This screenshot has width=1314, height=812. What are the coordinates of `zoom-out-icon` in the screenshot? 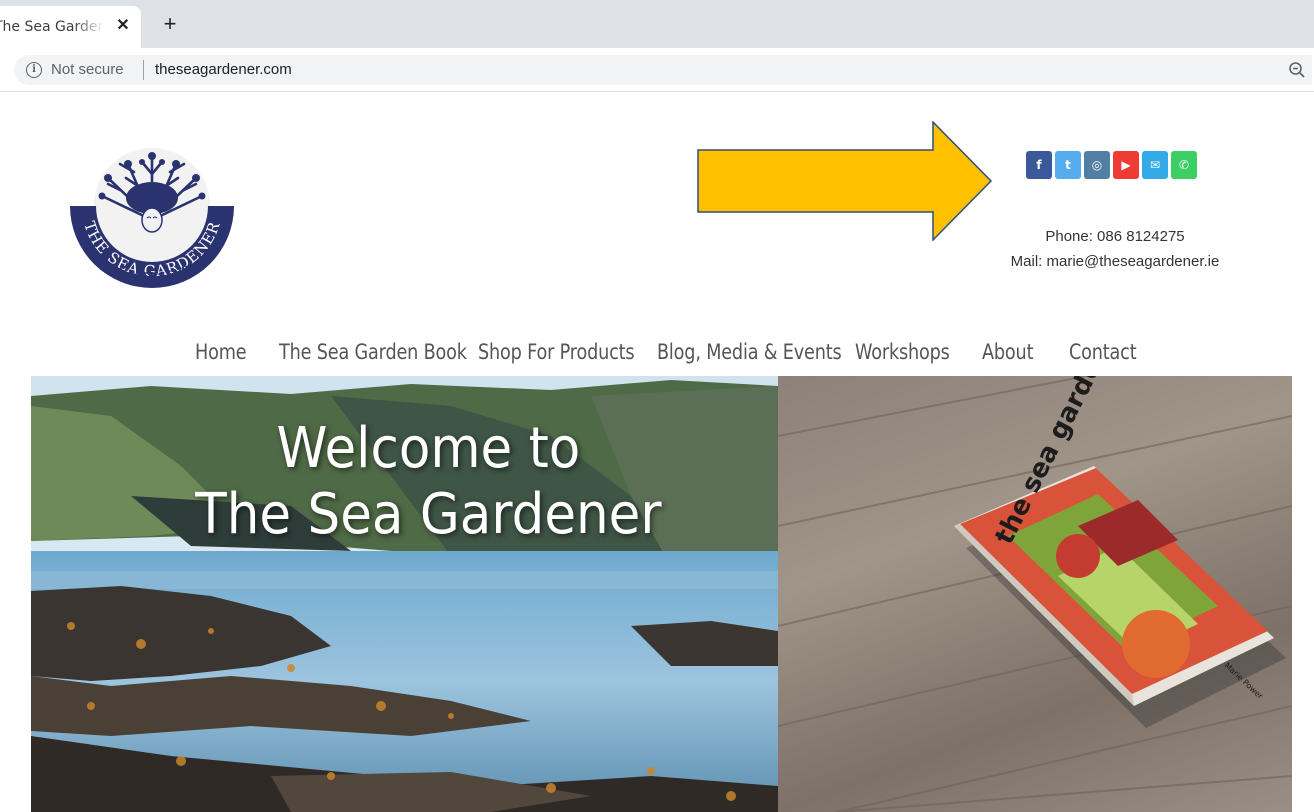 It's located at (1297, 70).